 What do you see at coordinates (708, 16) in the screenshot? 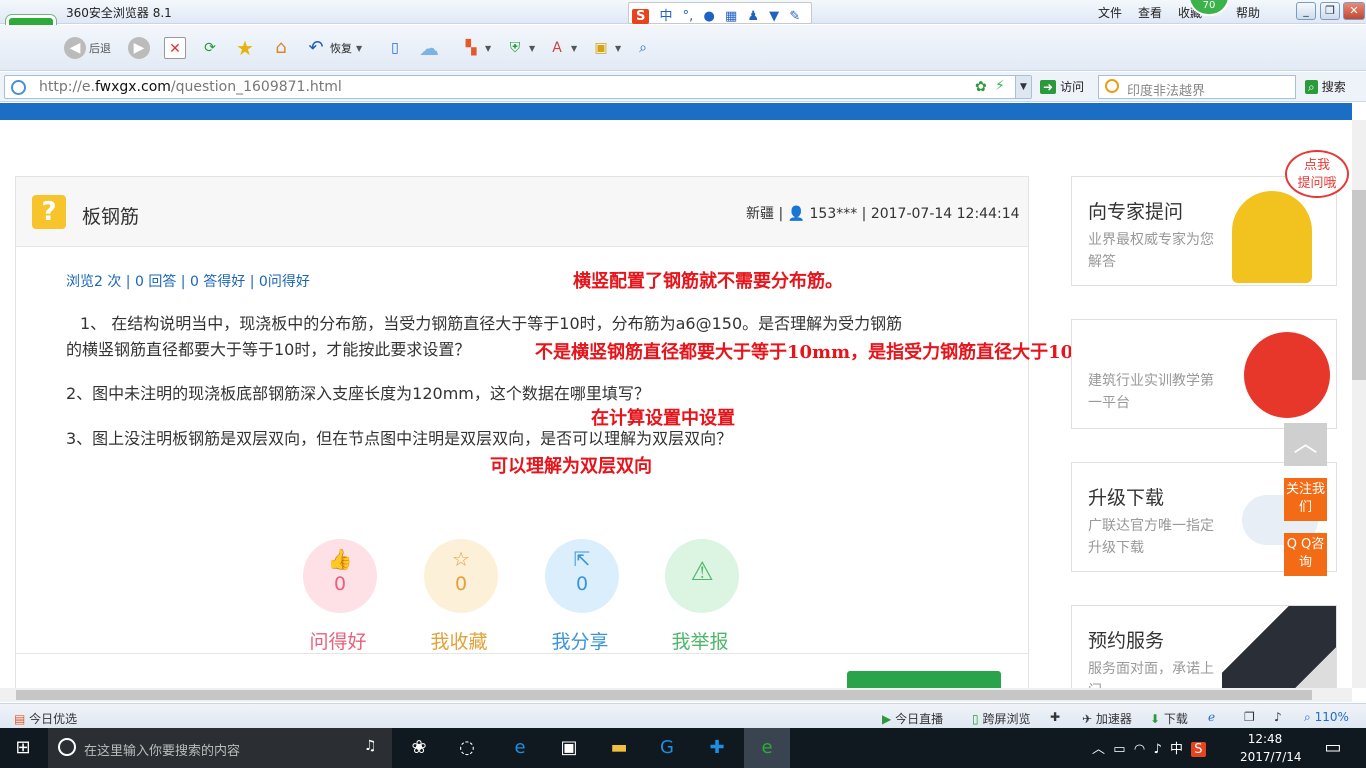
I see `mic-icon: ●` at bounding box center [708, 16].